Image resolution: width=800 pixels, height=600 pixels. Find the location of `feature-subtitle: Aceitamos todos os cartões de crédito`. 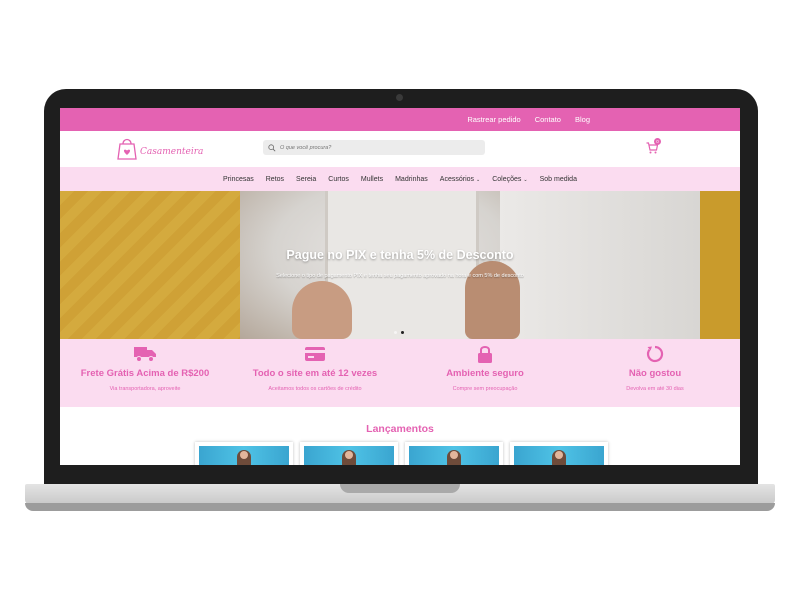

feature-subtitle: Aceitamos todos os cartões de crédito is located at coordinates (315, 389).